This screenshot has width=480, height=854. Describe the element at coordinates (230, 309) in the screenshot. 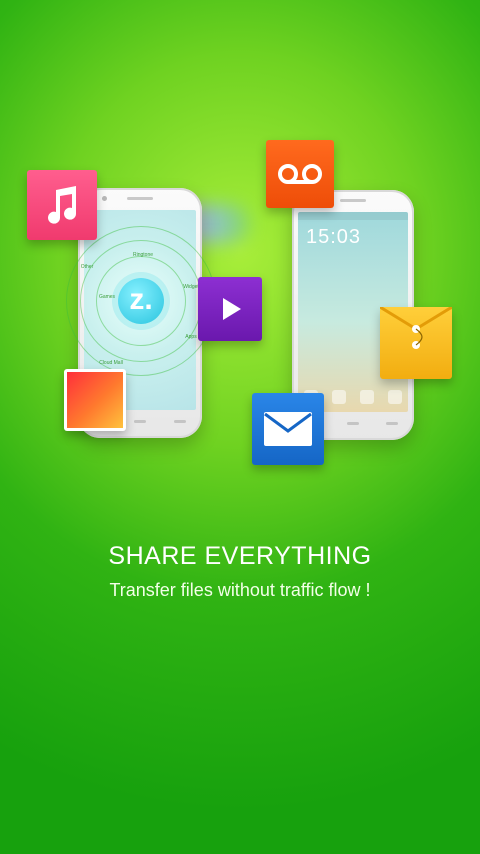

I see `video-play-icon` at that location.